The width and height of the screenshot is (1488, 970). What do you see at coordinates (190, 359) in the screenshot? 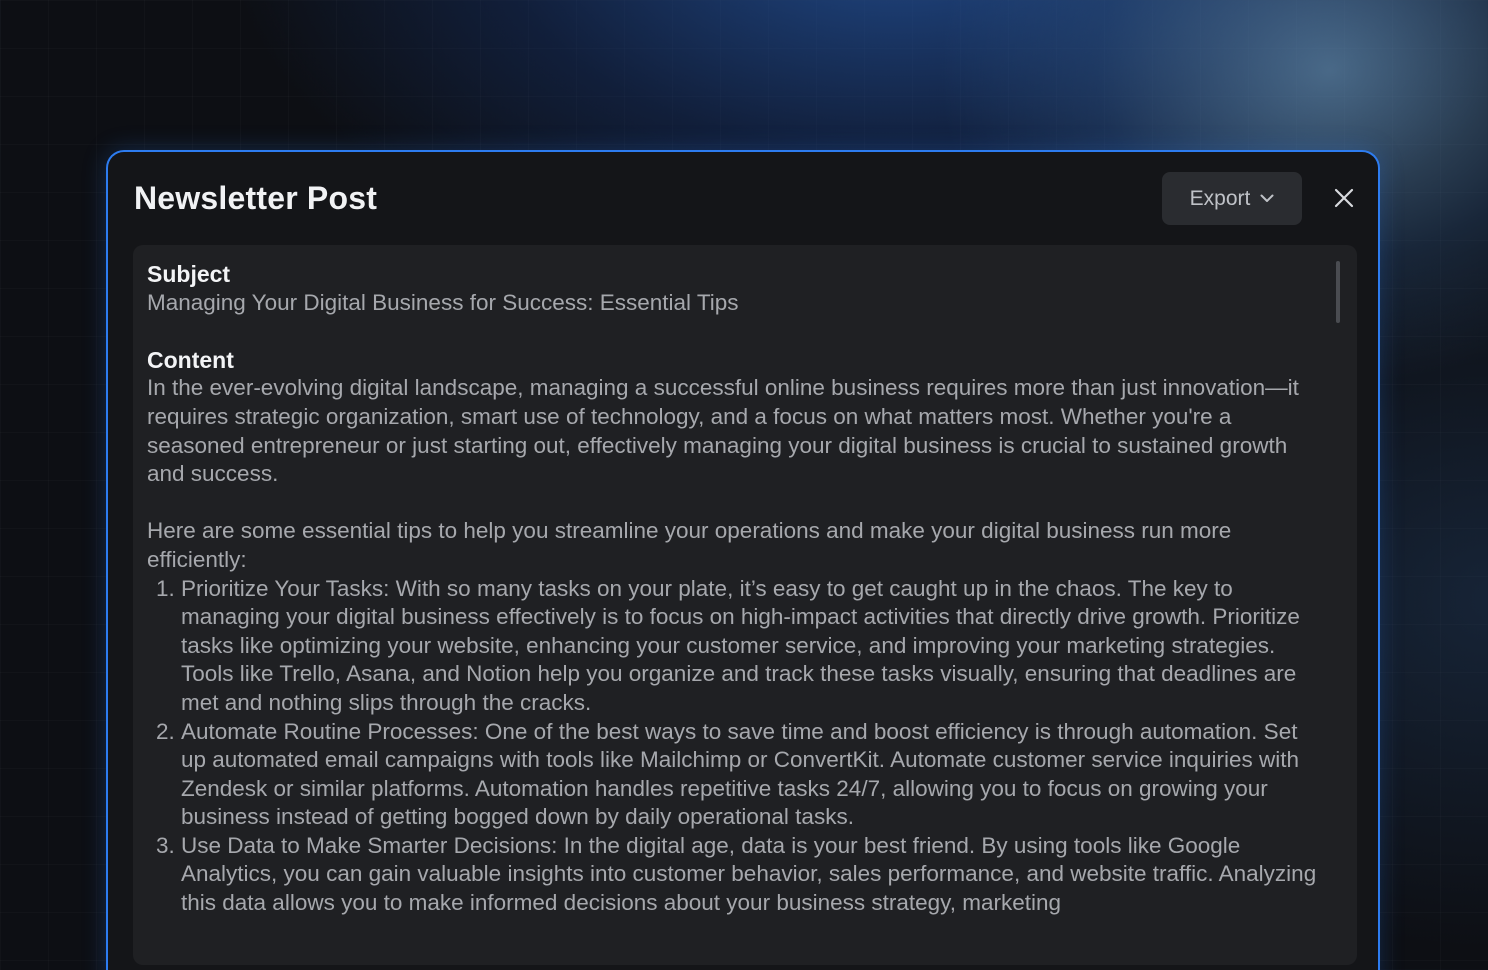
I see `content-label: Content` at bounding box center [190, 359].